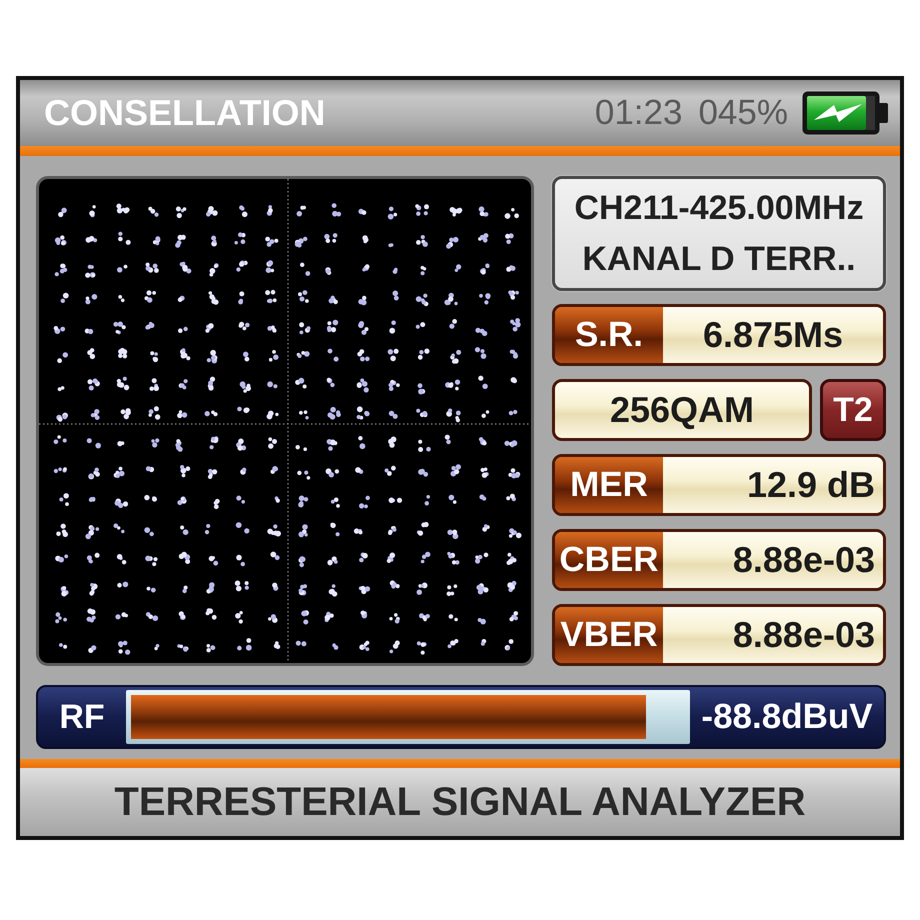 This screenshot has height=920, width=920. What do you see at coordinates (787, 717) in the screenshot?
I see `rf-reading: -88.8dBuV` at bounding box center [787, 717].